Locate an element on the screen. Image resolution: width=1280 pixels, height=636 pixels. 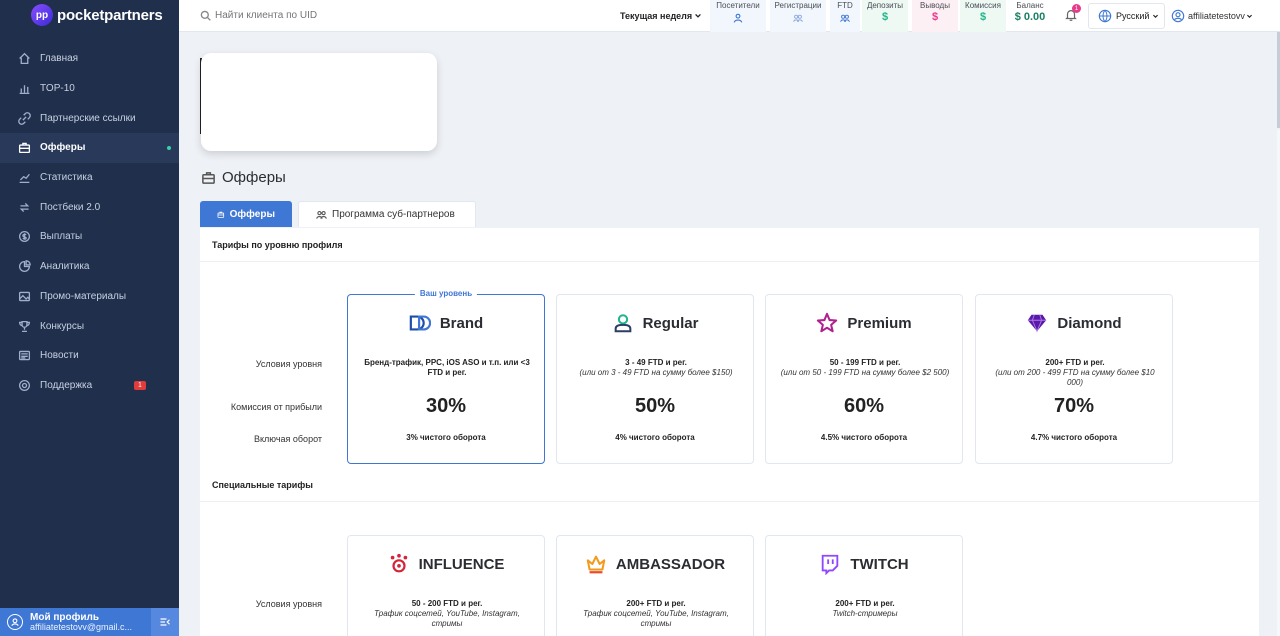
stat-label: Регистрации is located at coordinates (798, 5).